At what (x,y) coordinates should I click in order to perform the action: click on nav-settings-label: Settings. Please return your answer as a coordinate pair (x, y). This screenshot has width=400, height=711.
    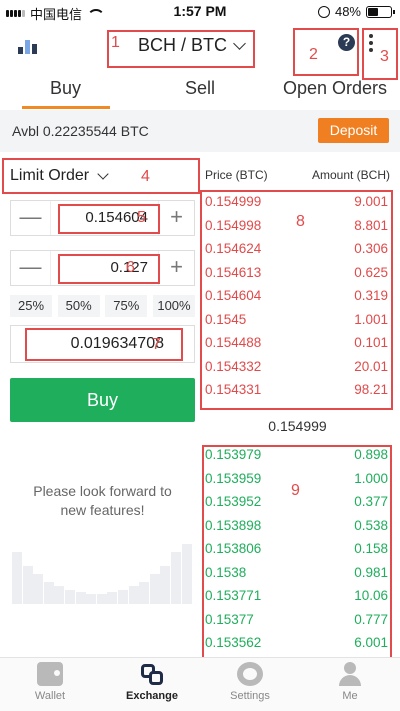
    Looking at the image, I should click on (250, 696).